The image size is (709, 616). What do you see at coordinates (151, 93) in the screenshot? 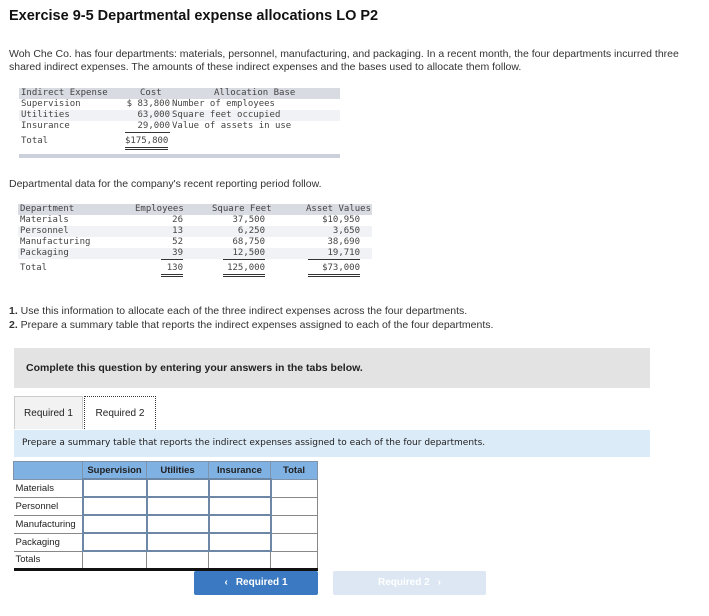
I see `header: Cost` at bounding box center [151, 93].